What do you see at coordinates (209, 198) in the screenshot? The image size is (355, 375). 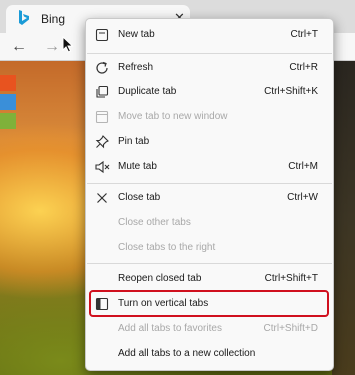 I see `menu-item-close-tab: Close tab Ctrl+W` at bounding box center [209, 198].